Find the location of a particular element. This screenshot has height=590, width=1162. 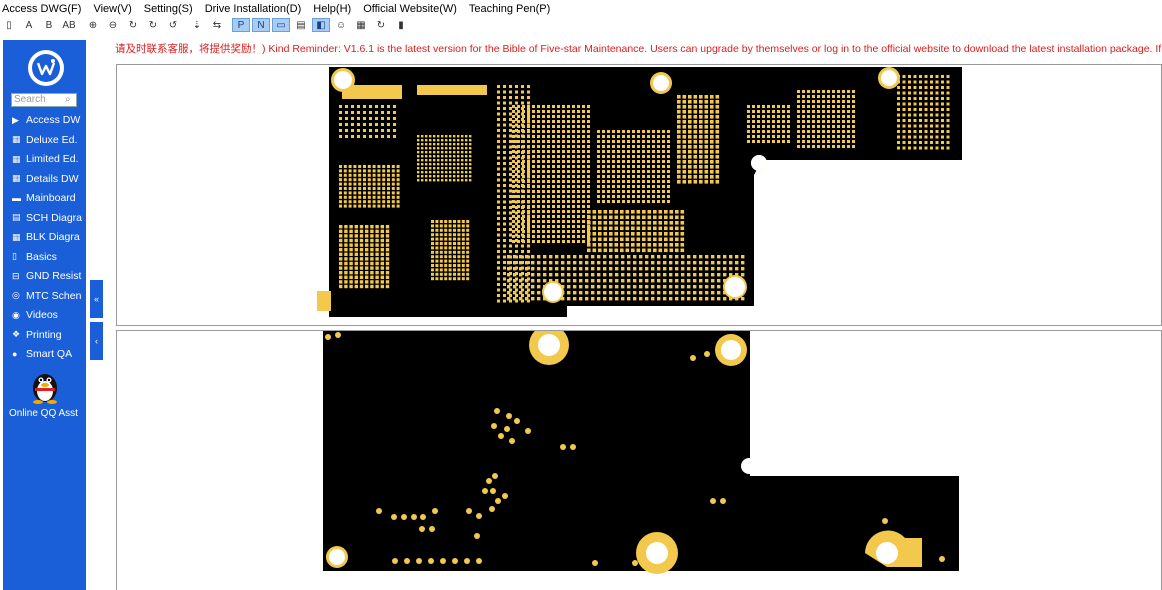

screen-icon: ▭ is located at coordinates (281, 25).